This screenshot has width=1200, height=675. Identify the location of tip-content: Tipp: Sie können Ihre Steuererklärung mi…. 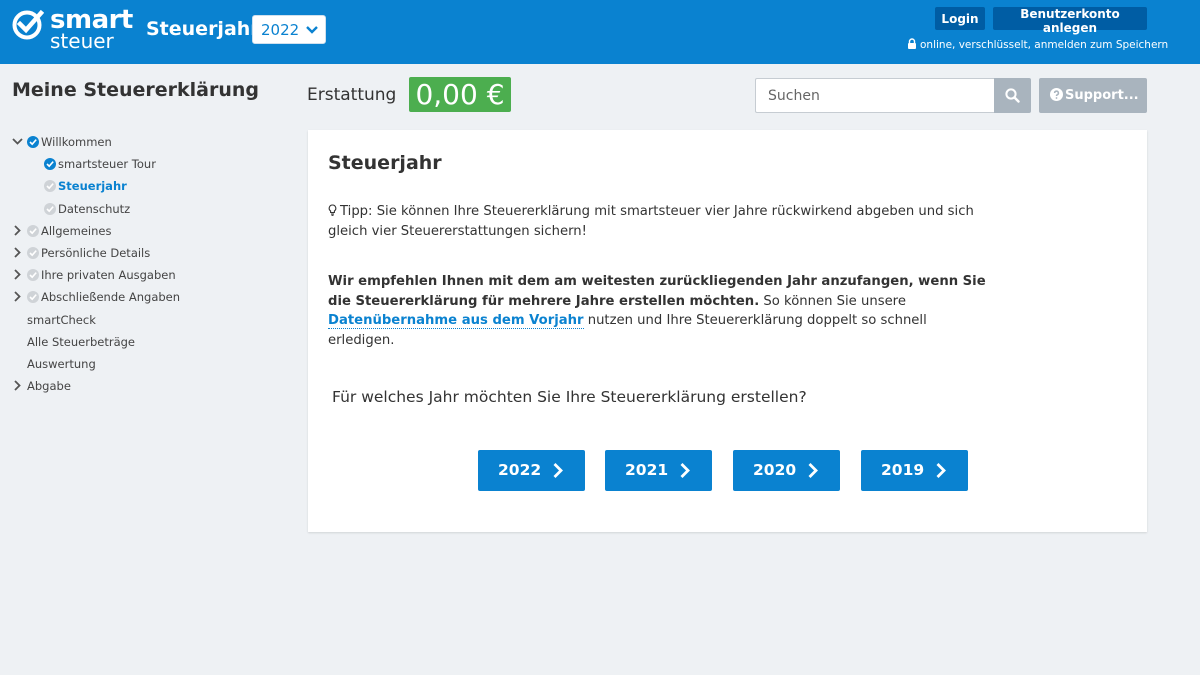
(651, 221).